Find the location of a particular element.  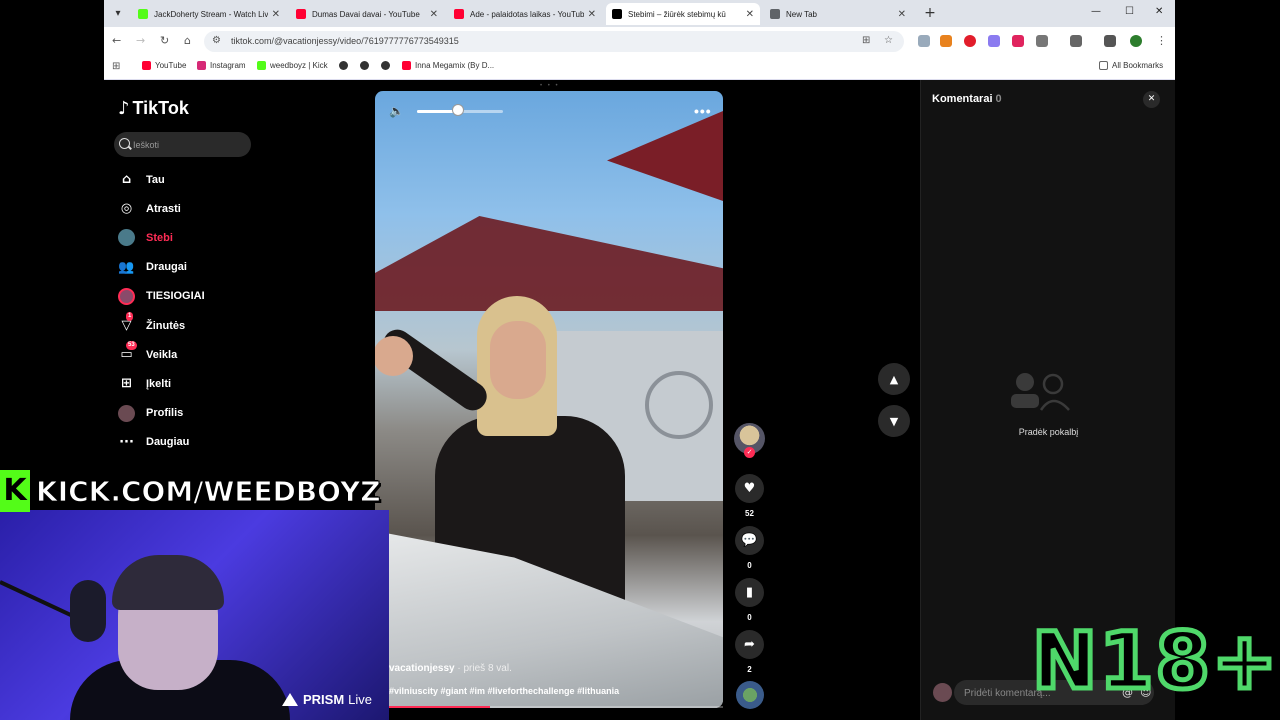

browser-tab: Ade - palaidotas laikas - YouTub ✕ is located at coordinates (525, 14).